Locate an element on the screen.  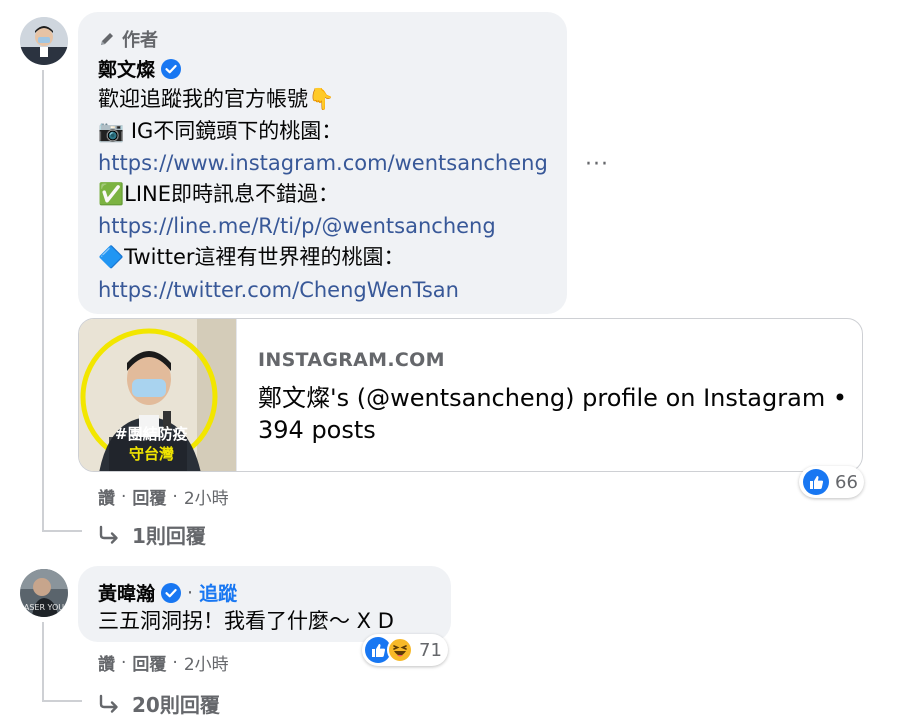
link-preview-thumbnail: #團結防疫 守台灣 is located at coordinates (158, 395).